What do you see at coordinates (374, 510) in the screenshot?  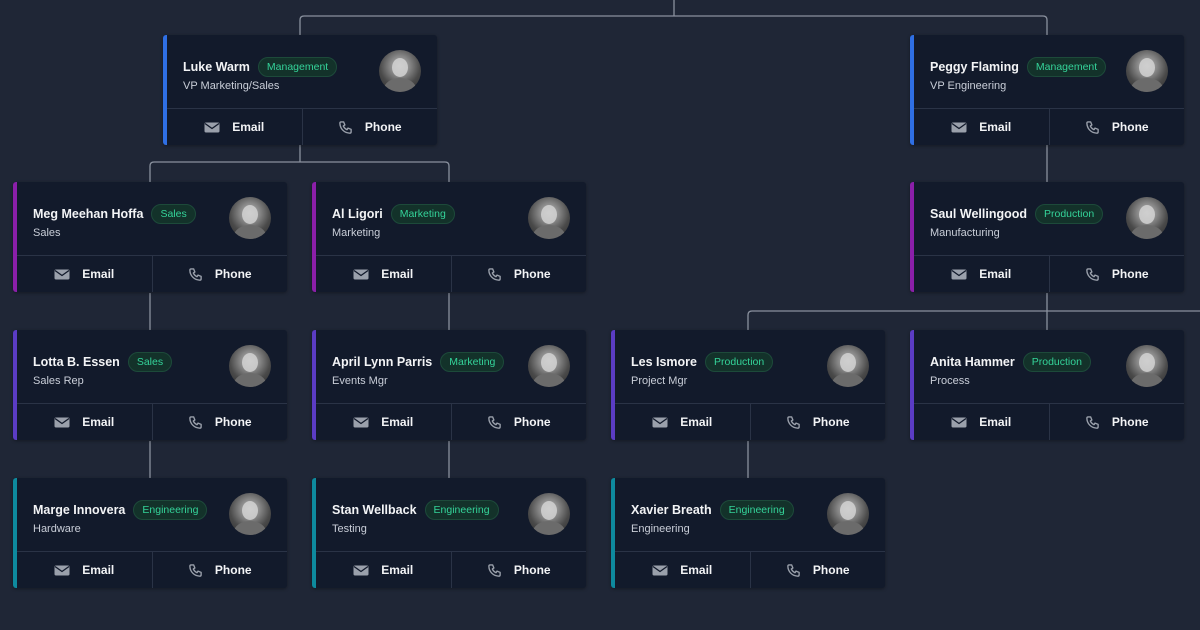 I see `person-name-text: Stan Wellback` at bounding box center [374, 510].